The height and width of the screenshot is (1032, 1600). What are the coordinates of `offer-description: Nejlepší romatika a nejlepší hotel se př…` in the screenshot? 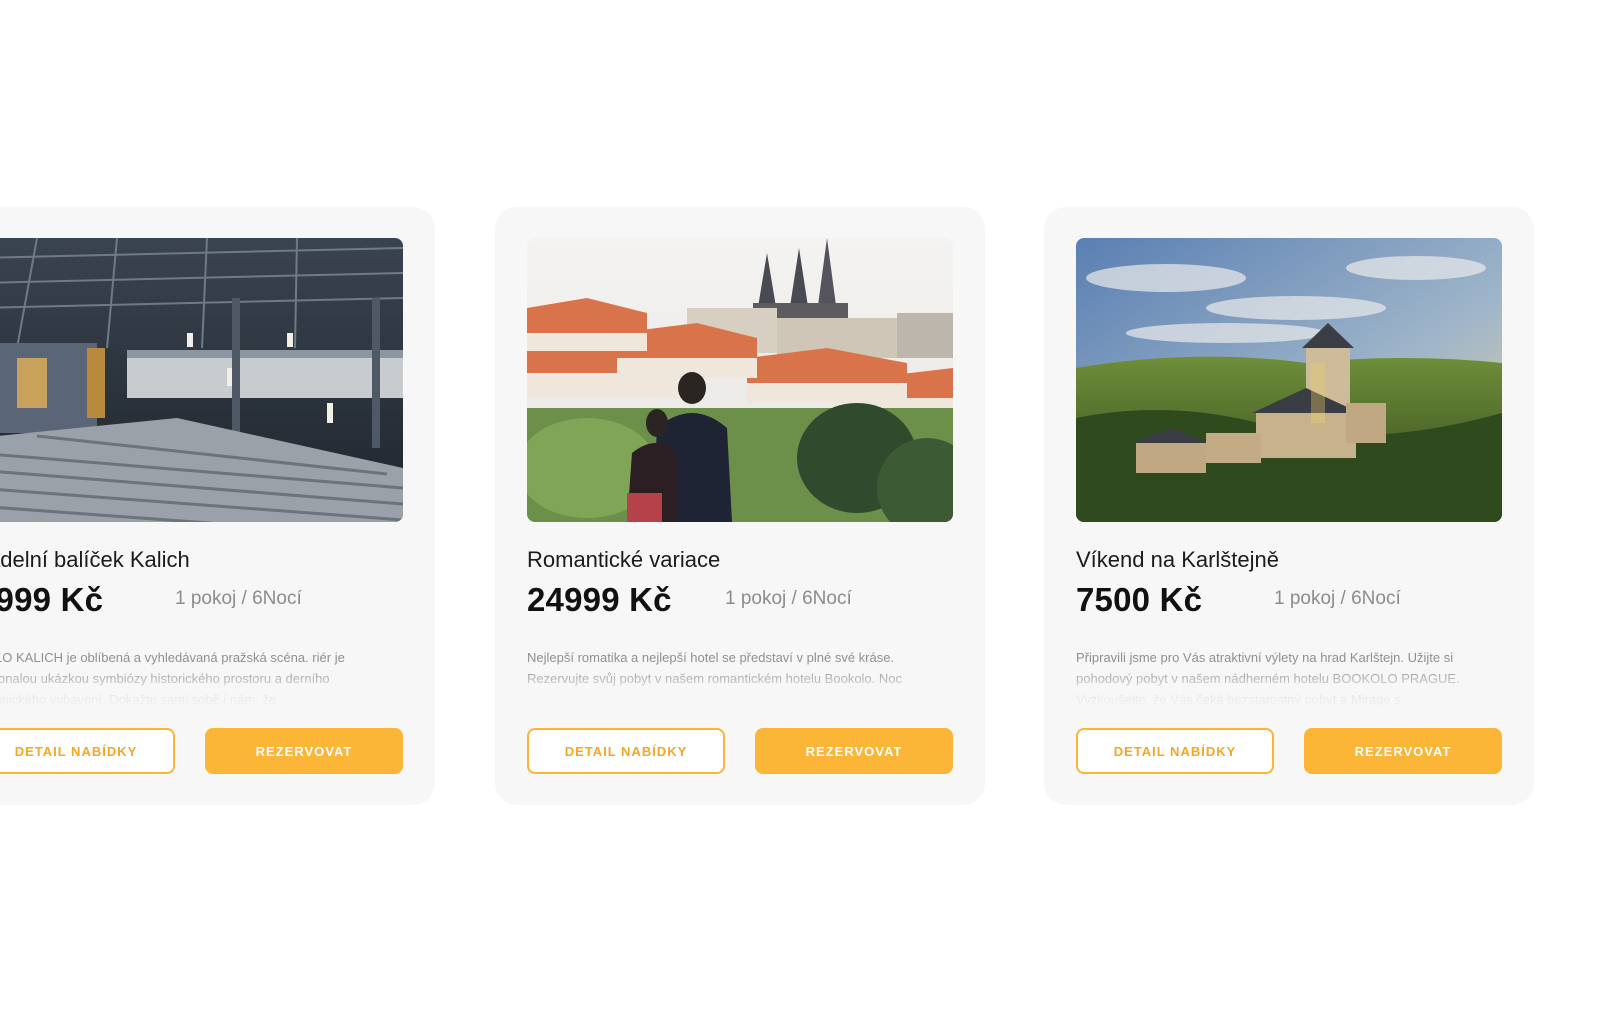 It's located at (715, 668).